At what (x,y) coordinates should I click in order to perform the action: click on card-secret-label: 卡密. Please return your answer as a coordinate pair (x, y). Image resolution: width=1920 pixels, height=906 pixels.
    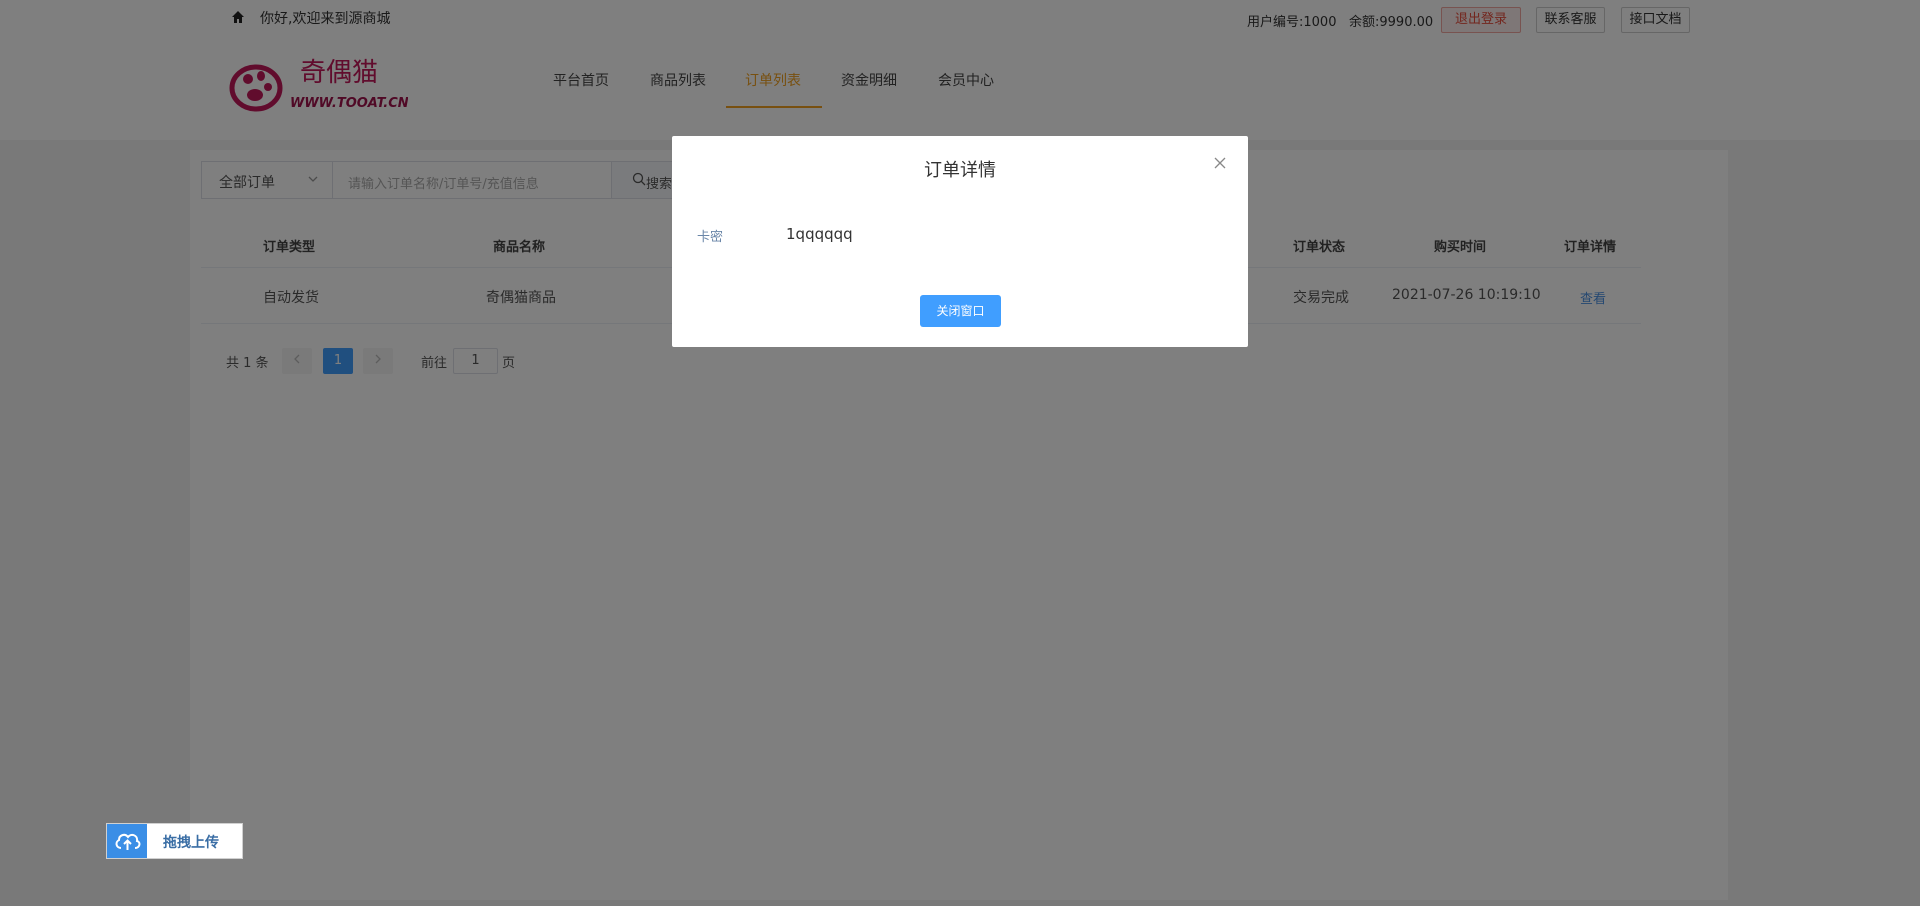
    Looking at the image, I should click on (710, 237).